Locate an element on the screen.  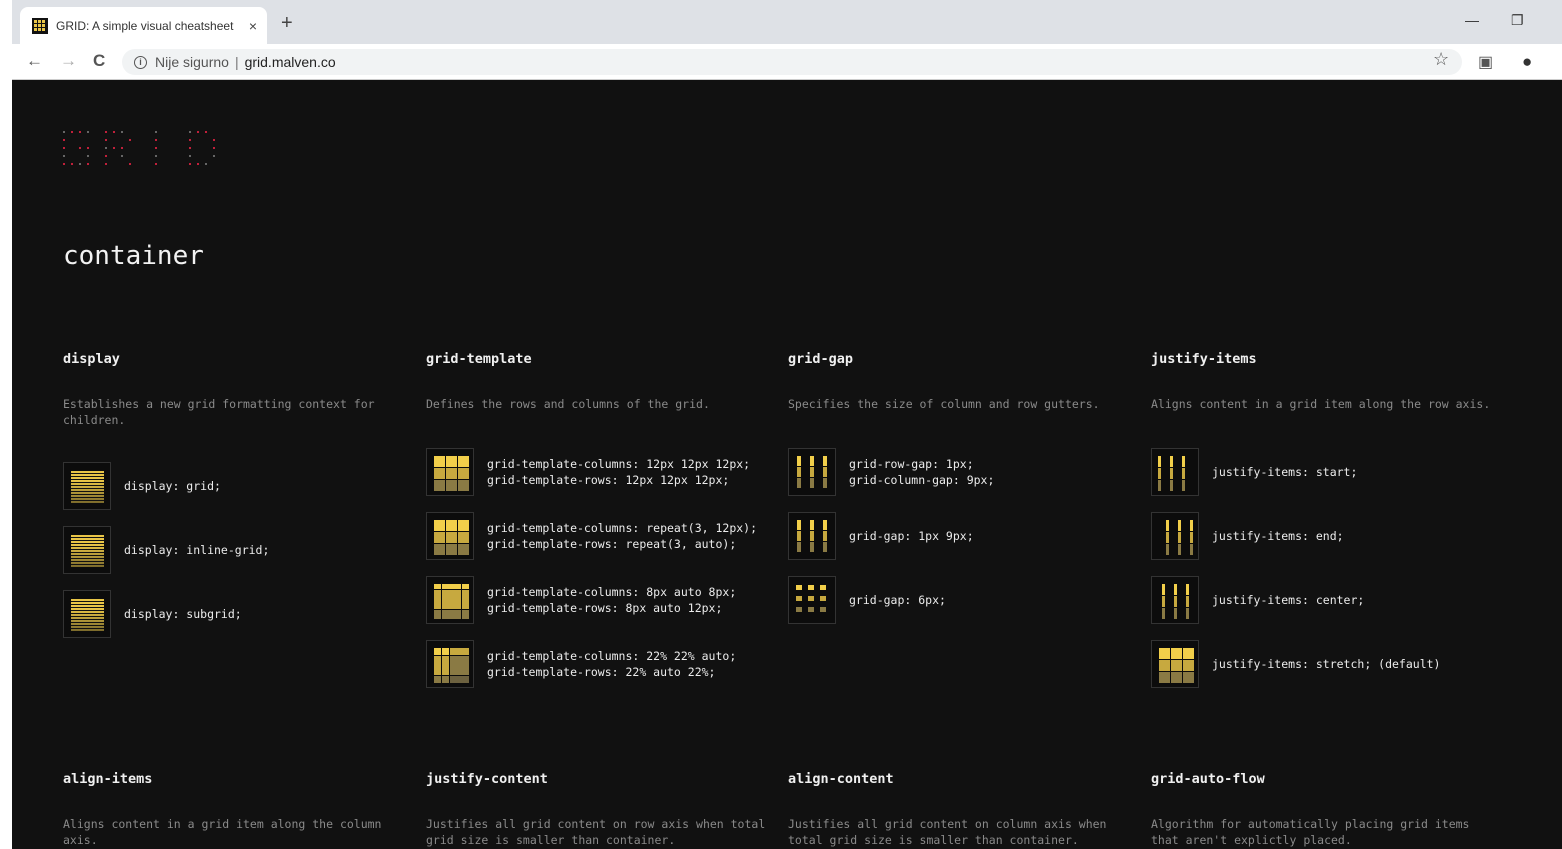
tab-strip: GRID: A simple visual cheatsheet × + — ❐ is located at coordinates (781, 22).